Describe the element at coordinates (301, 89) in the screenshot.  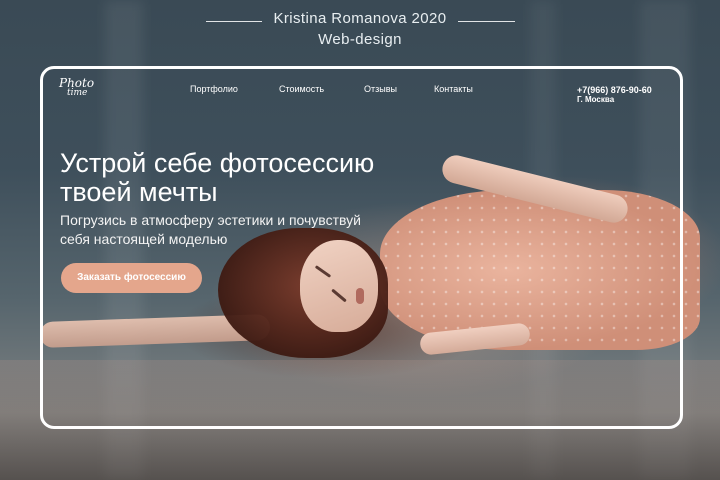
I see `nav-link-pricing: Стоимость` at that location.